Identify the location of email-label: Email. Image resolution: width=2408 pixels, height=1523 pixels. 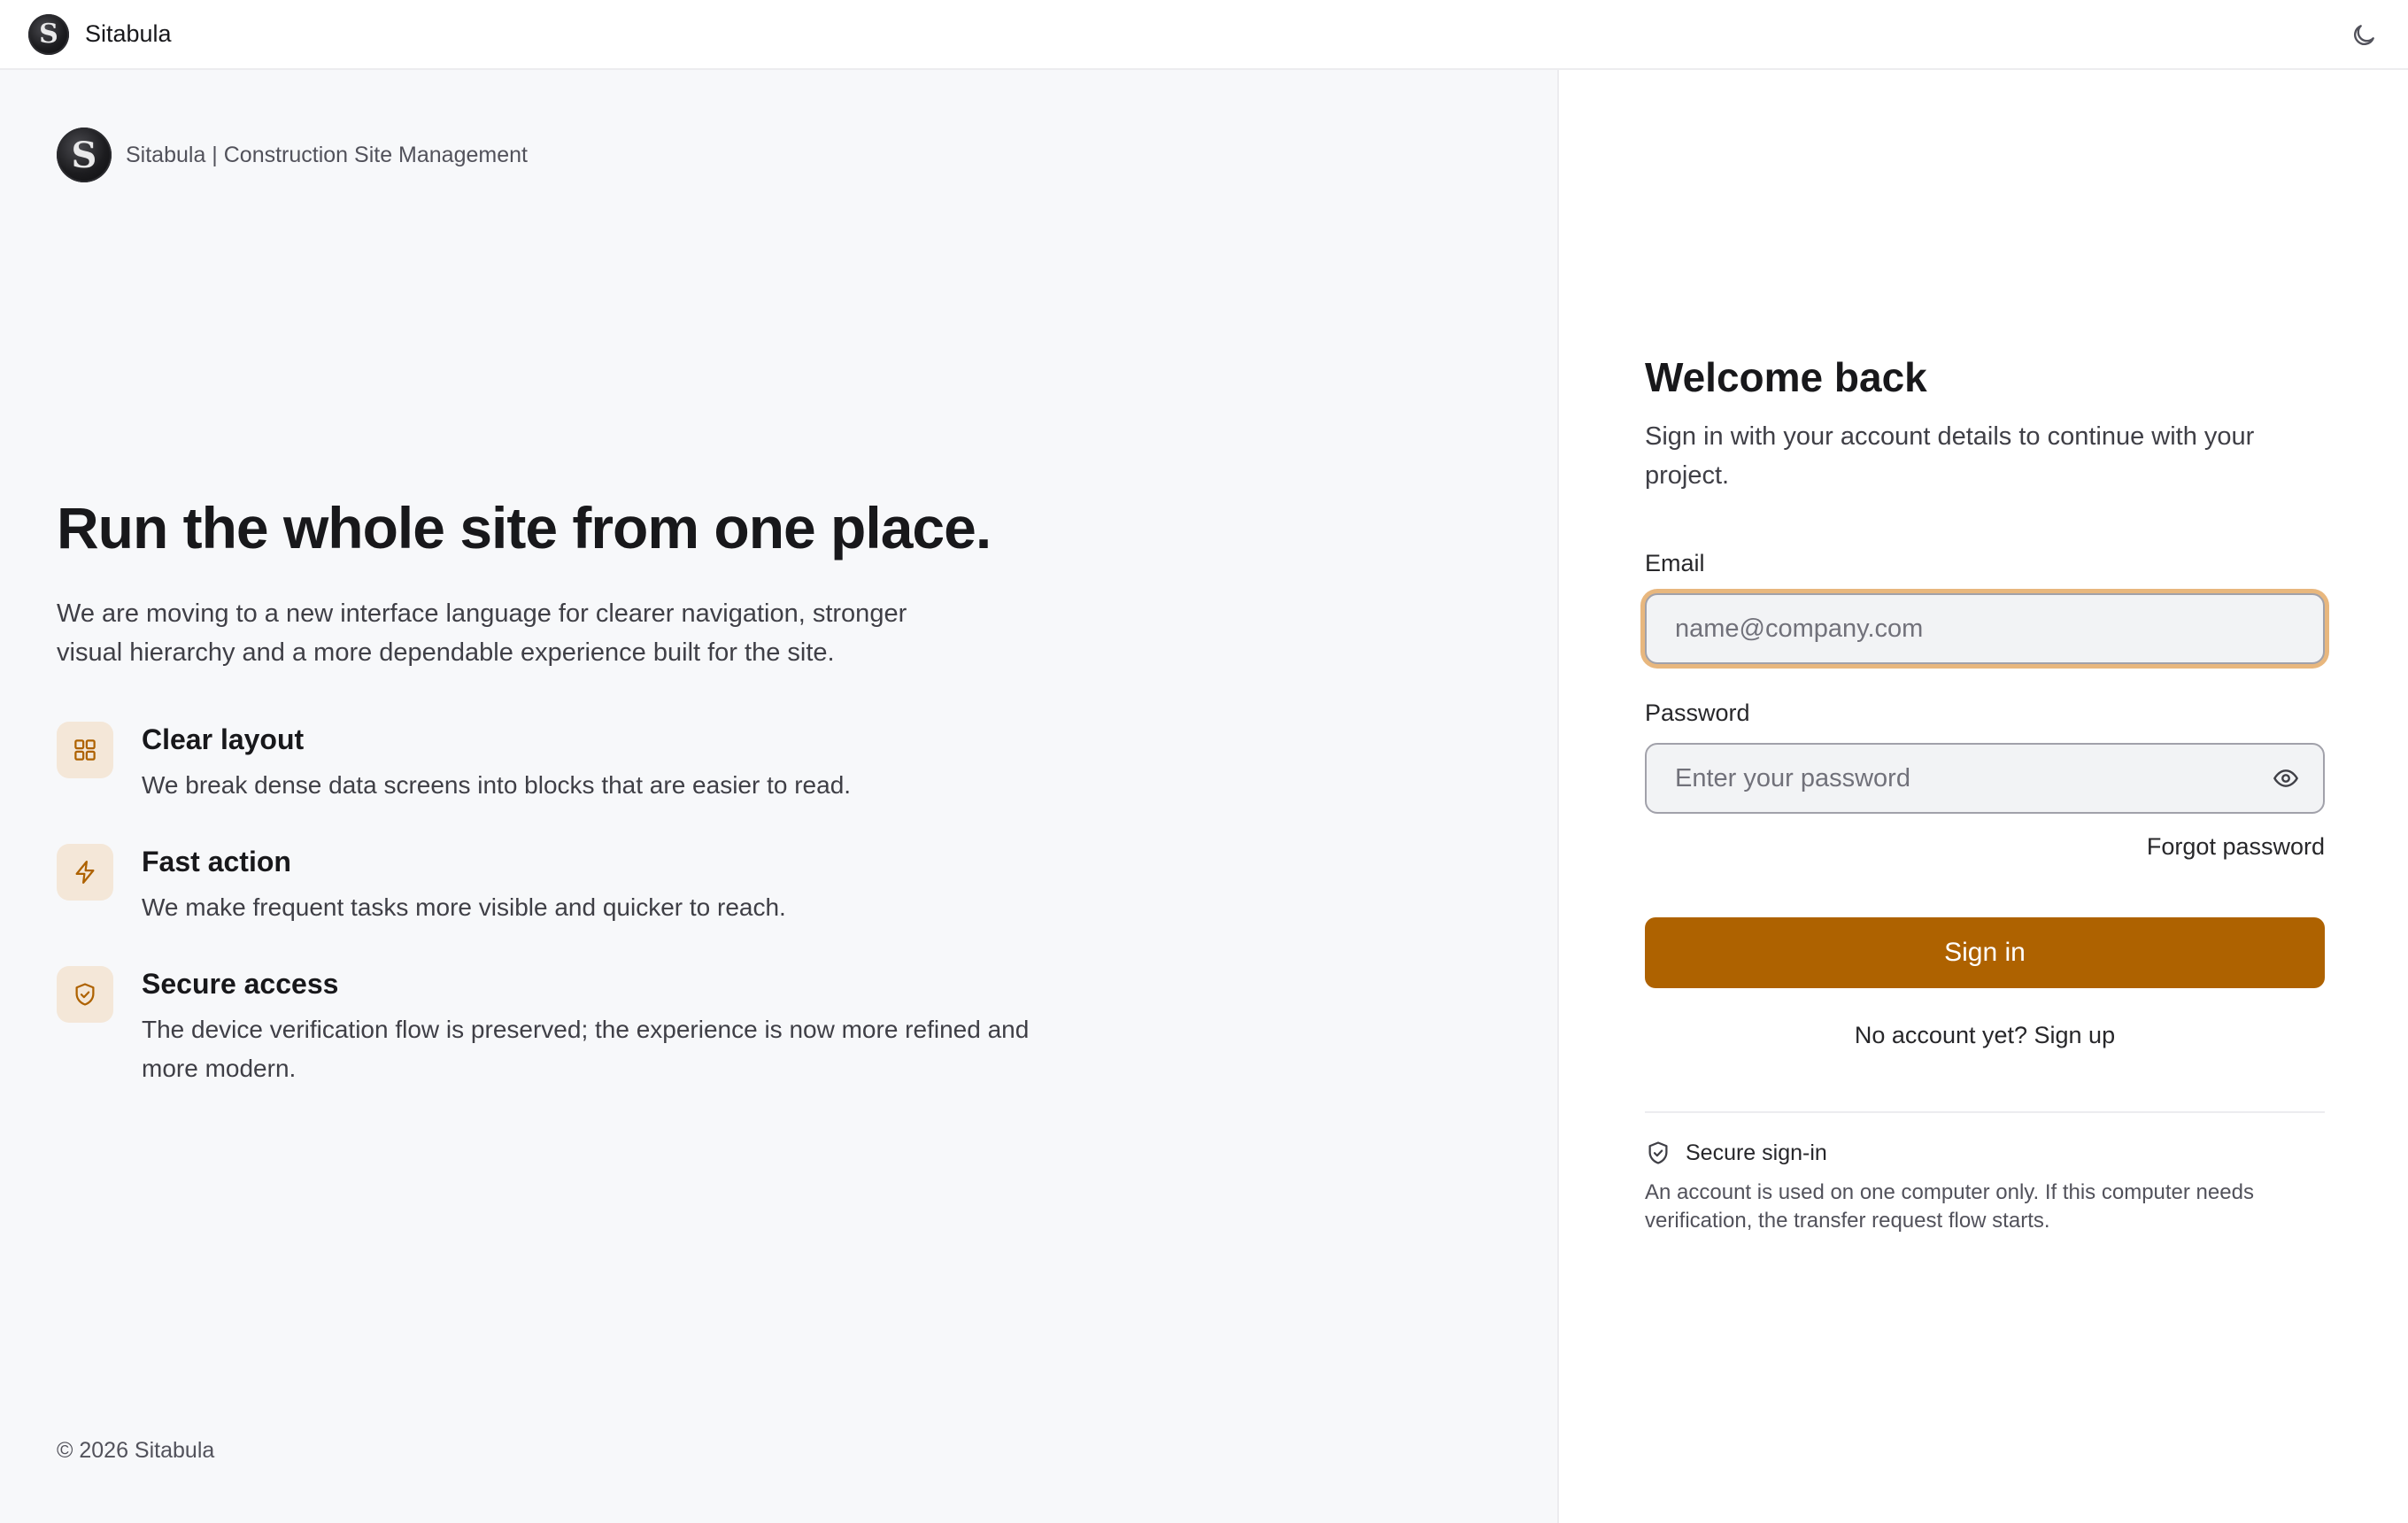
(1675, 563).